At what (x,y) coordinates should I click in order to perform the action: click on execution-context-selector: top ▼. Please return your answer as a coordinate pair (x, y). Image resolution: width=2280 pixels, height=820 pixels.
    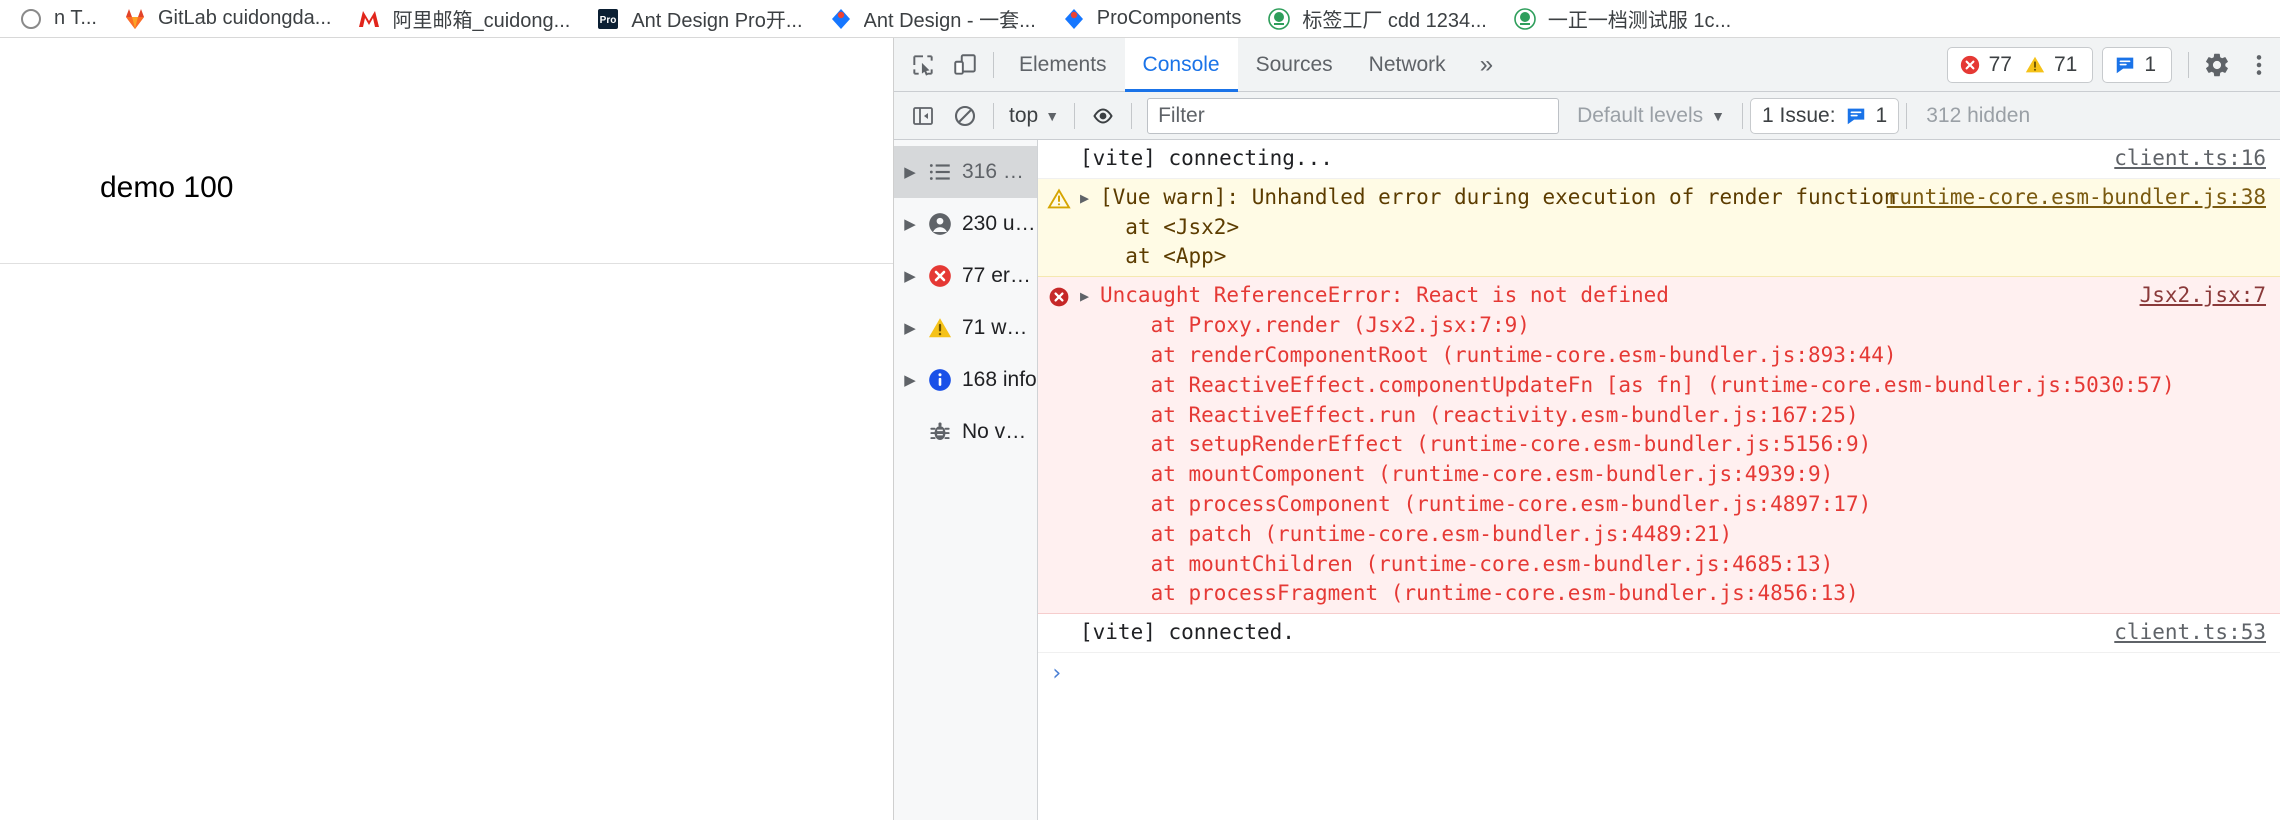
    Looking at the image, I should click on (1034, 116).